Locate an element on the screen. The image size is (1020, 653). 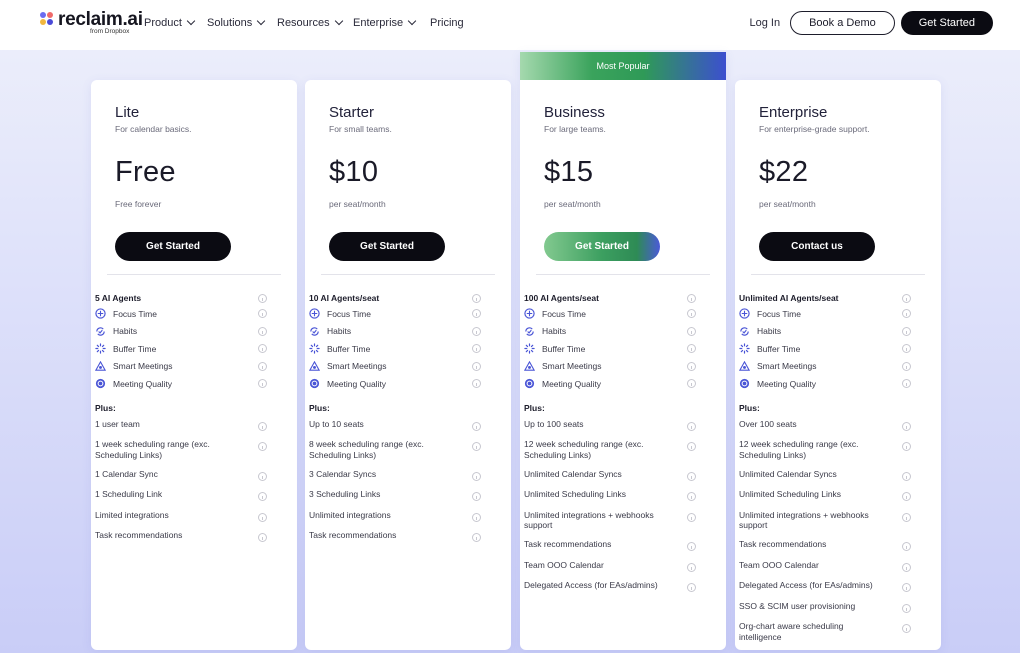
menu-item-pricing: Pricing is located at coordinates (450, 23).